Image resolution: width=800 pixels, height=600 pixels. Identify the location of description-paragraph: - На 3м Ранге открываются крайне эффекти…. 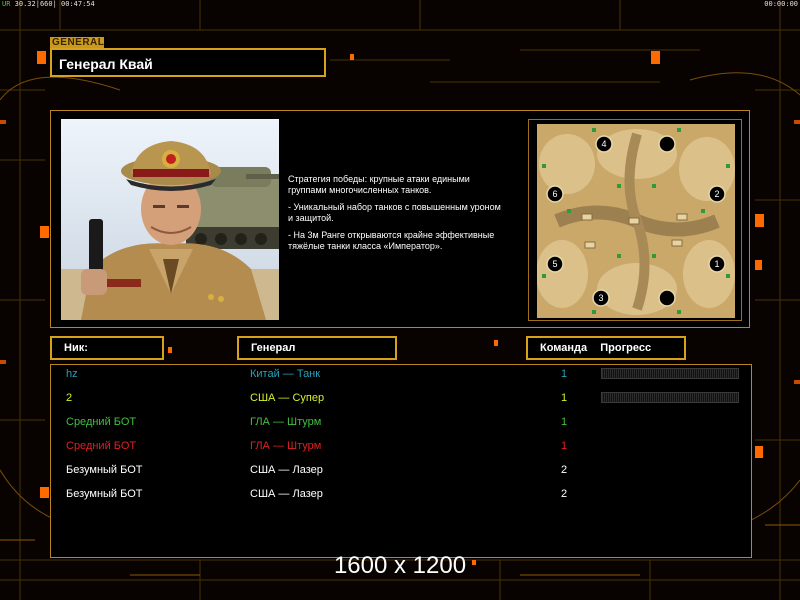
(391, 240).